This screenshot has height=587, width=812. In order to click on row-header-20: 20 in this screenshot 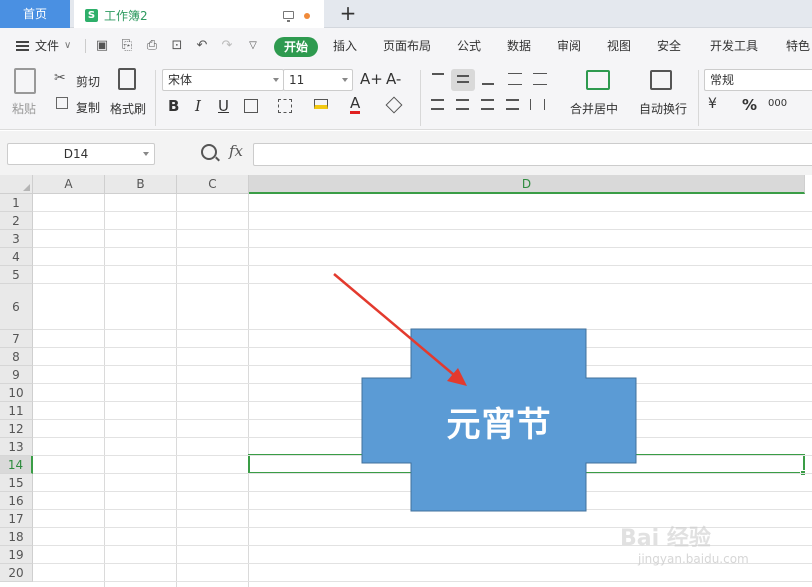, I will do `click(16, 573)`.